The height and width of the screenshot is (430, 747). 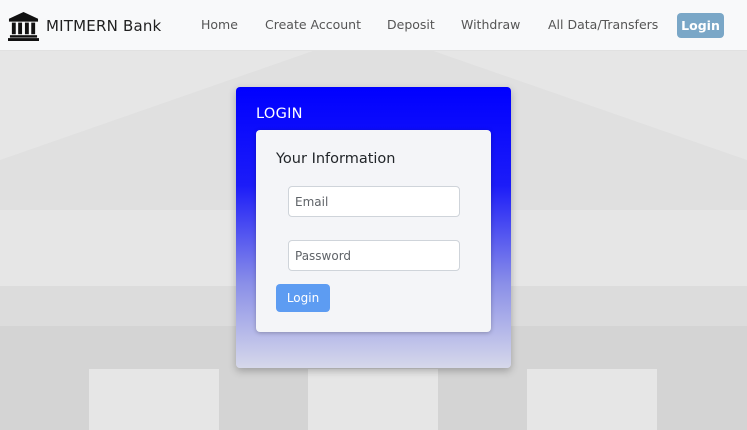 I want to click on brand: MITMERN Bank, so click(x=84, y=25).